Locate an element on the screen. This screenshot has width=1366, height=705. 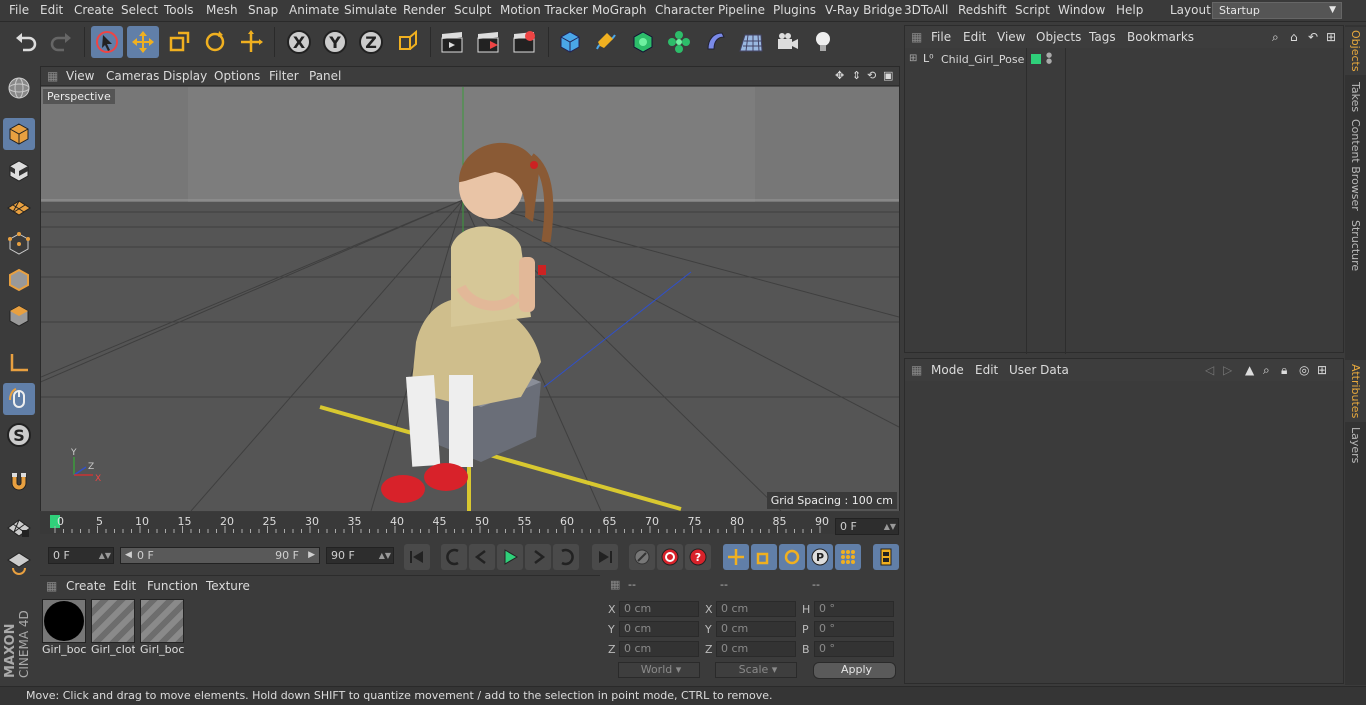
workplane-mode-button is located at coordinates (19, 207).